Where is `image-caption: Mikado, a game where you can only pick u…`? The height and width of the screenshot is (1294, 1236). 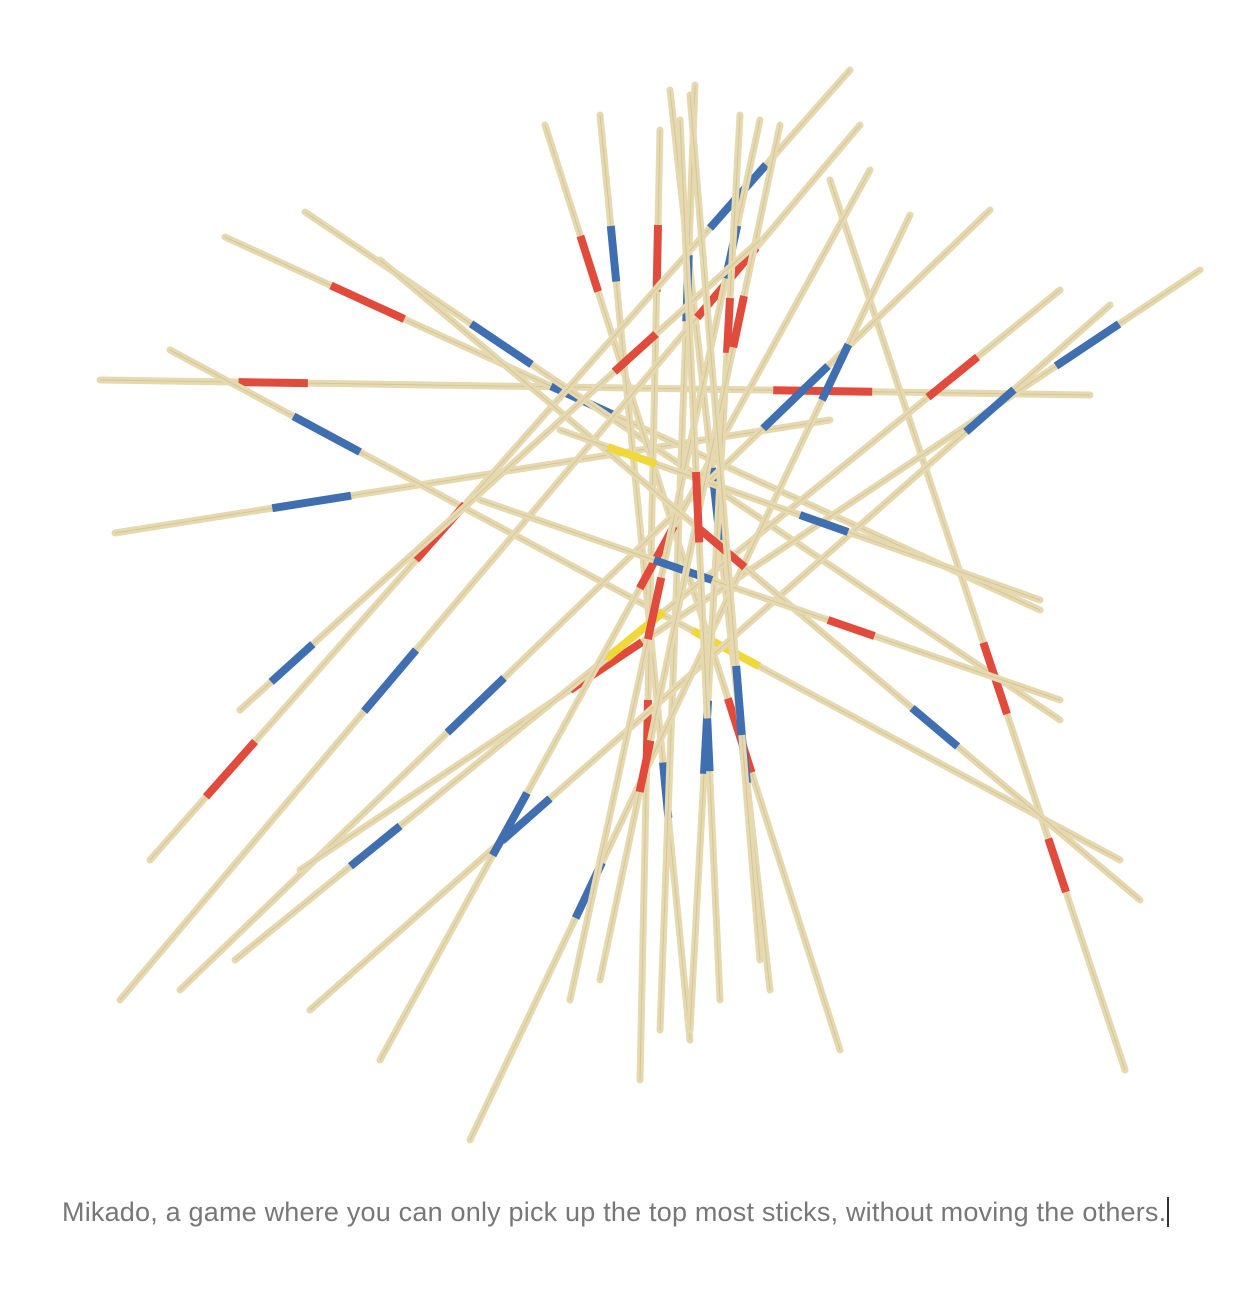
image-caption: Mikado, a game where you can only pick u… is located at coordinates (622, 1212).